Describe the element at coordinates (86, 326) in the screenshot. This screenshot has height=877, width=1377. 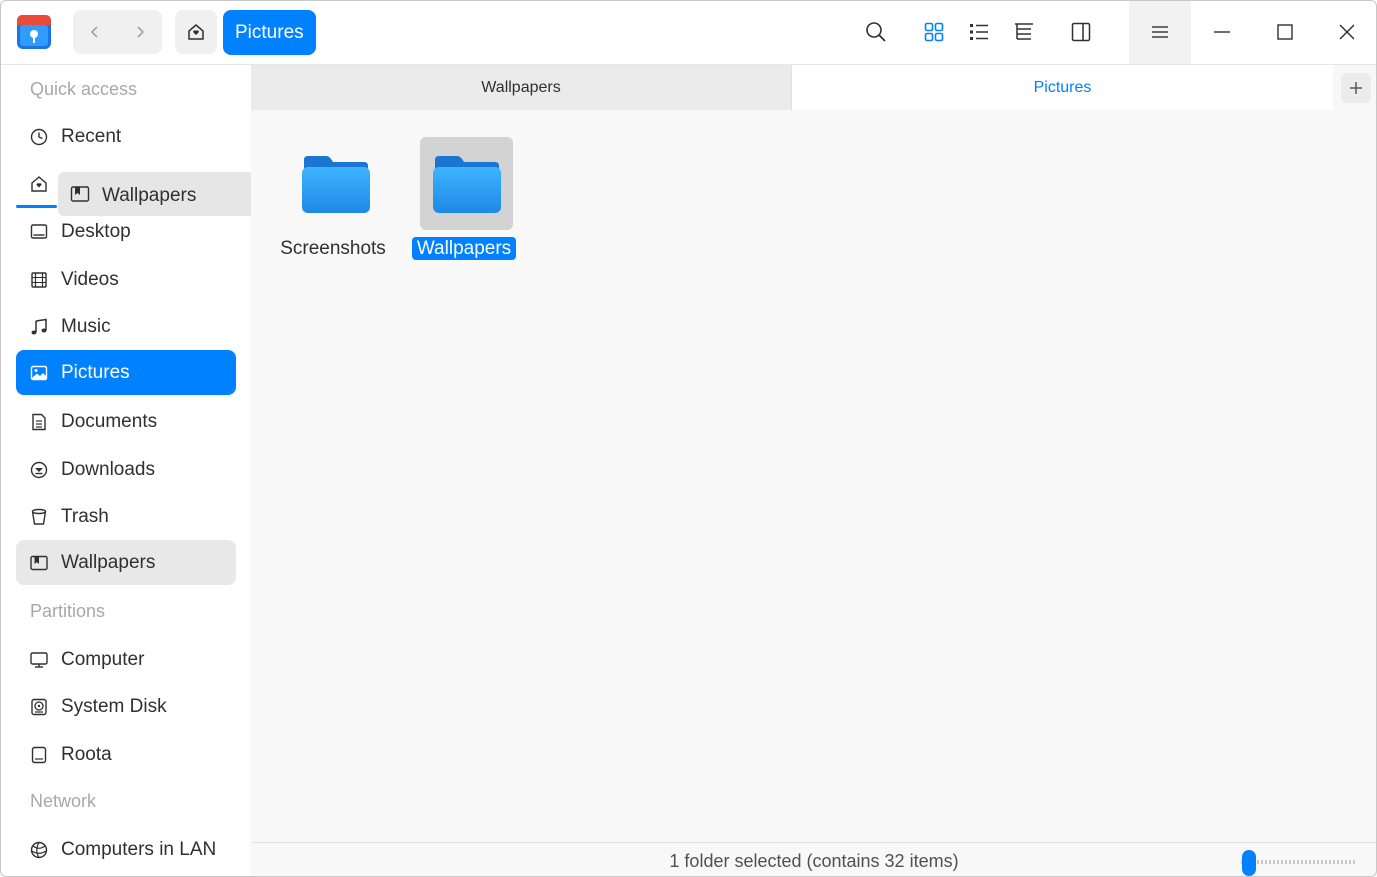
I see `sidebar-item-label: Music` at that location.